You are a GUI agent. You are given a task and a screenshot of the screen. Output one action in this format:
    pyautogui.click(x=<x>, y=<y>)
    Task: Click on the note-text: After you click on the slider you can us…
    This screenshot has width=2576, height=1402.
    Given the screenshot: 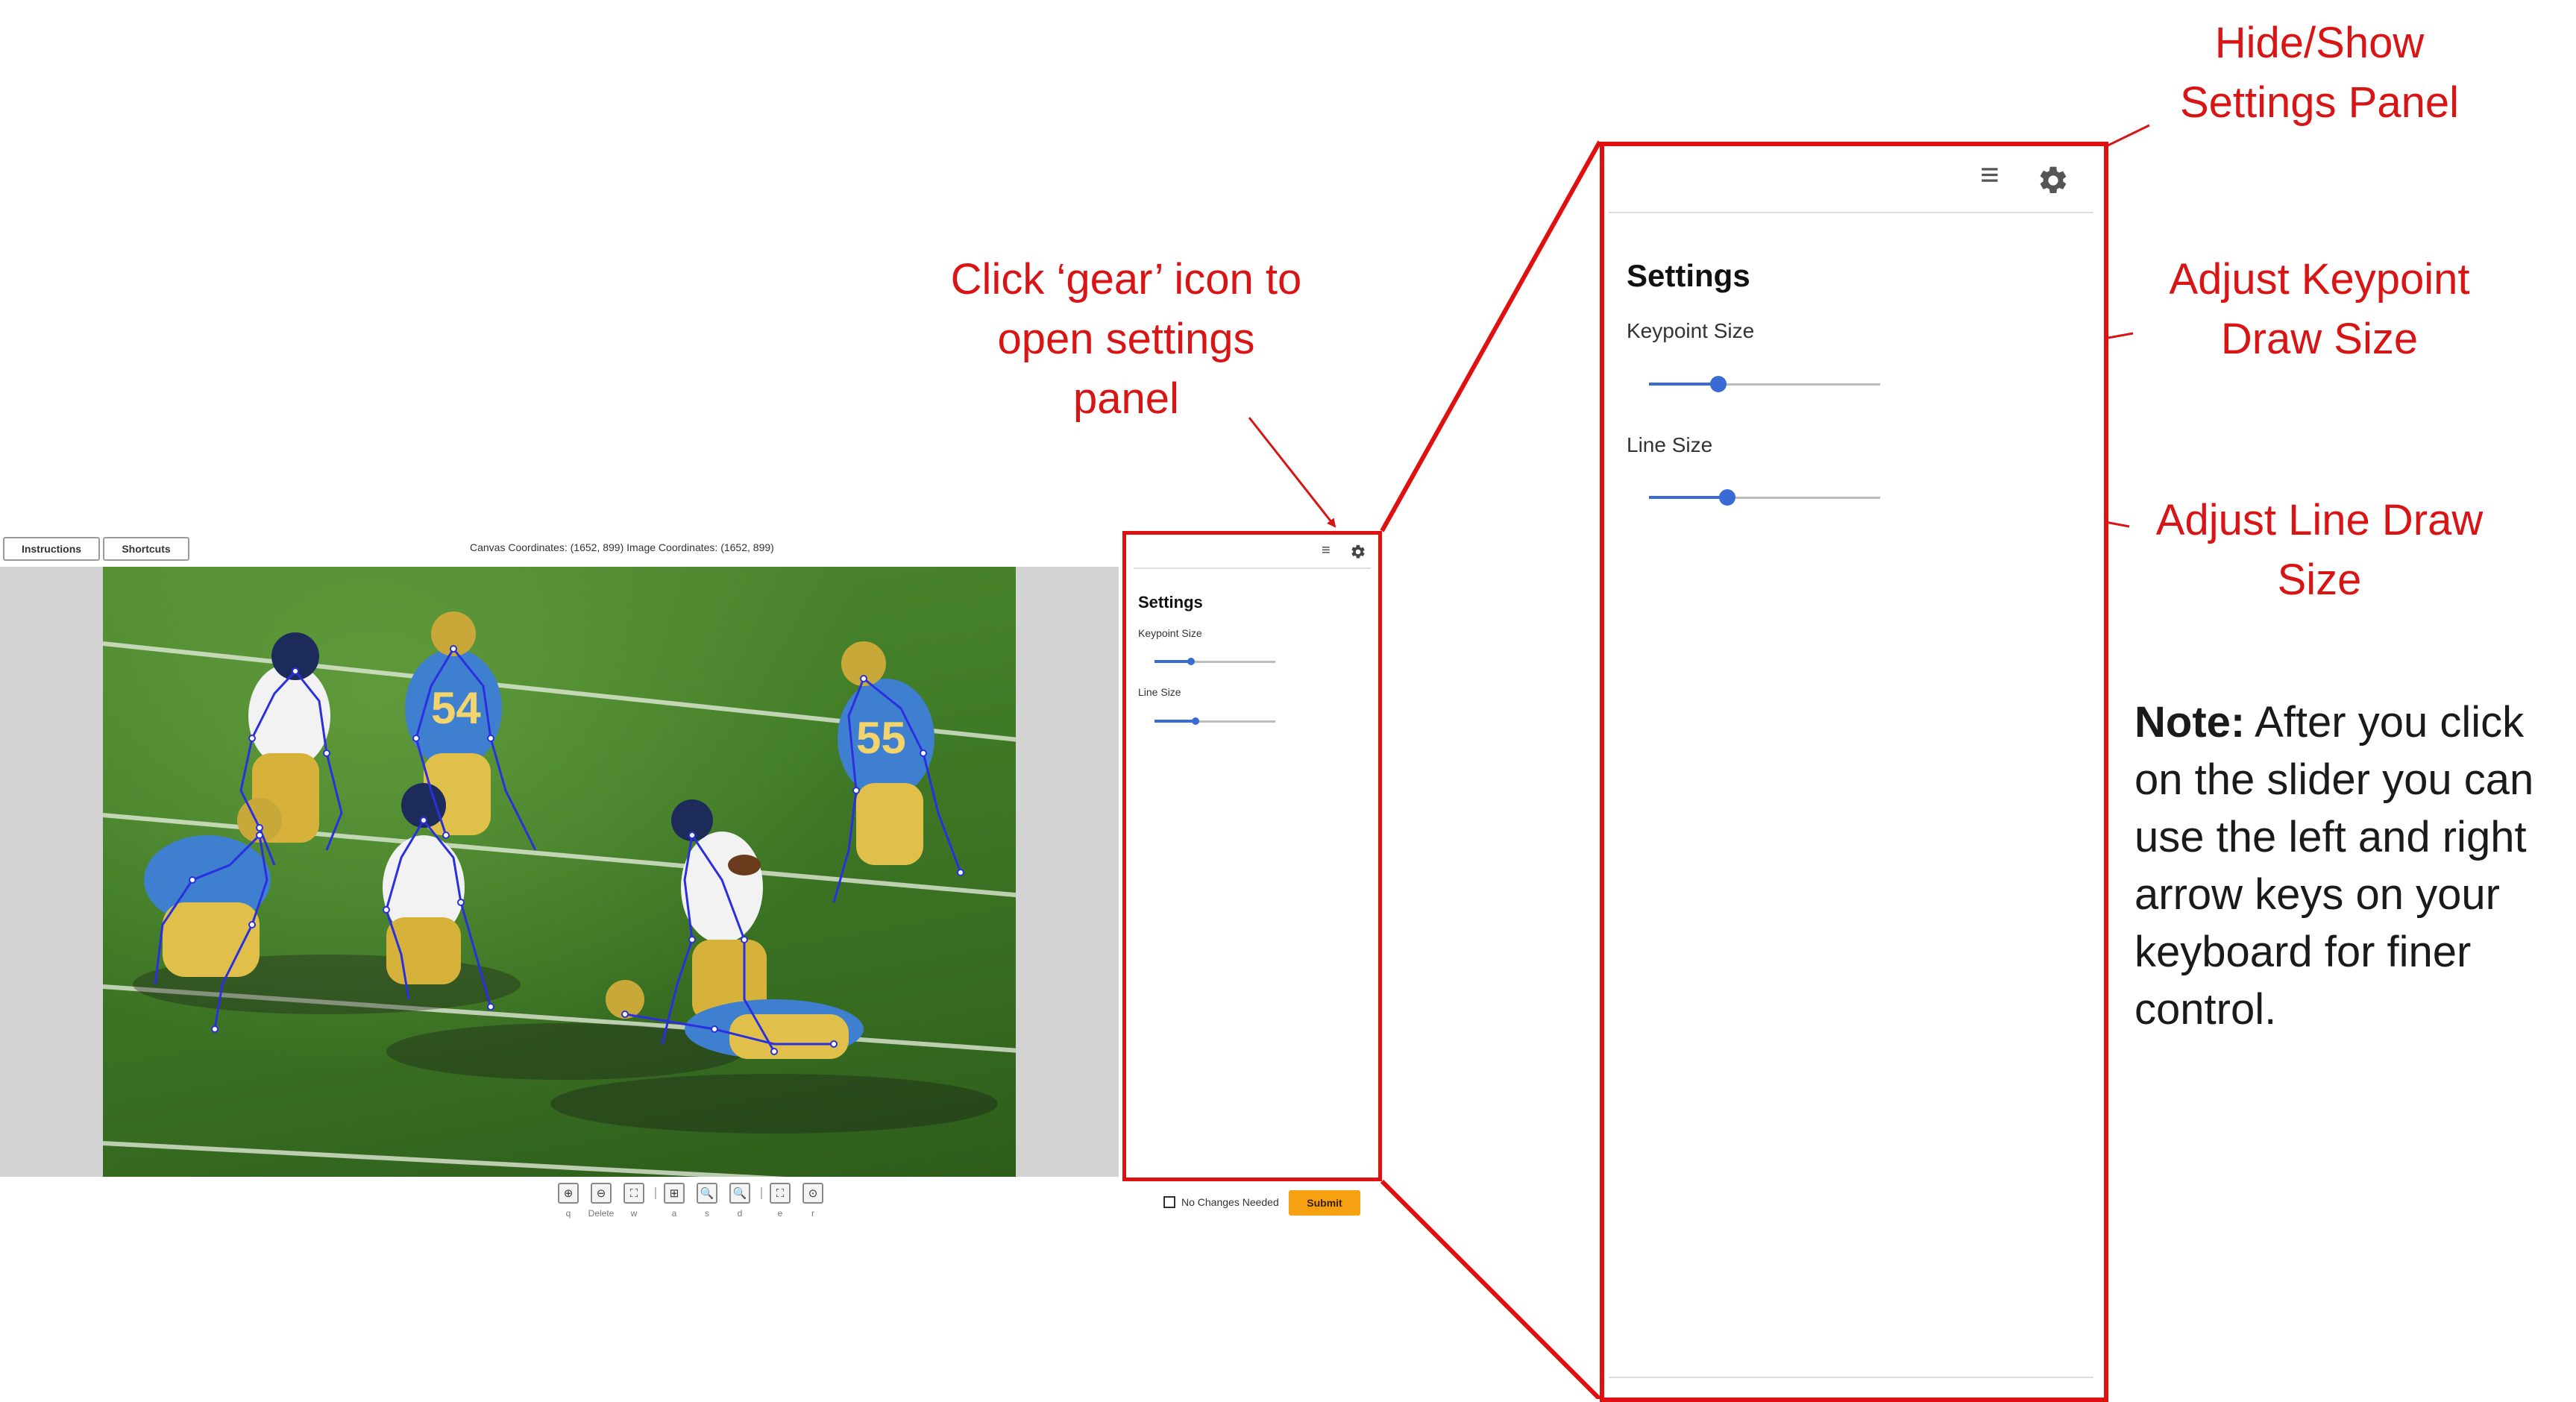 What is the action you would take?
    pyautogui.click(x=2334, y=866)
    